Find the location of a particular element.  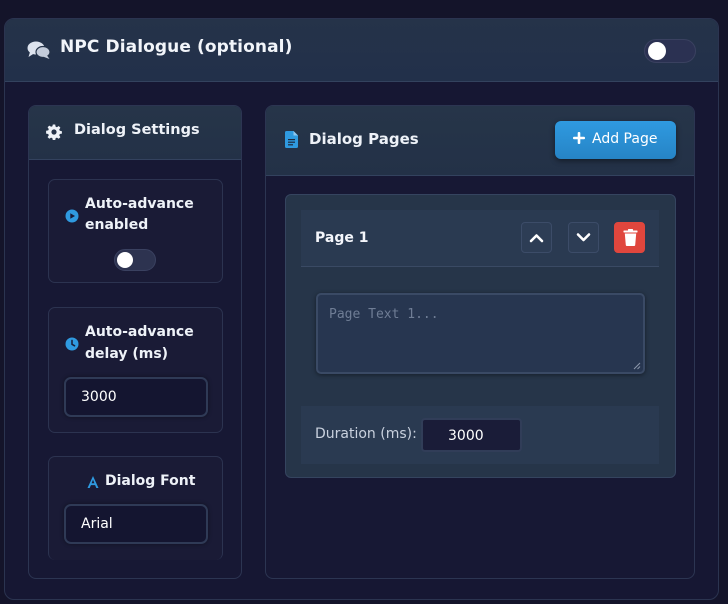

auto-advance-card: Auto-advance enabled is located at coordinates (135, 231).